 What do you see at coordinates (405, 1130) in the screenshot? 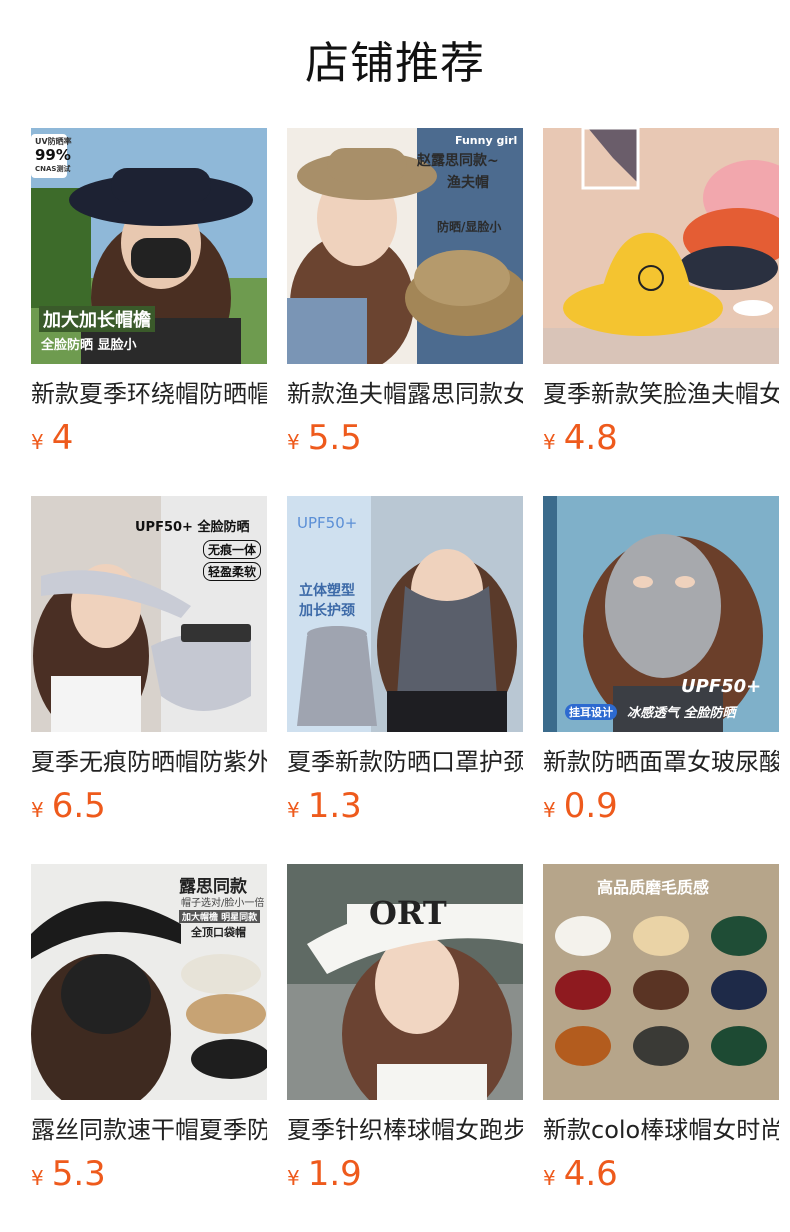
I see `product-name: 夏季针织棒球帽女跑步` at bounding box center [405, 1130].